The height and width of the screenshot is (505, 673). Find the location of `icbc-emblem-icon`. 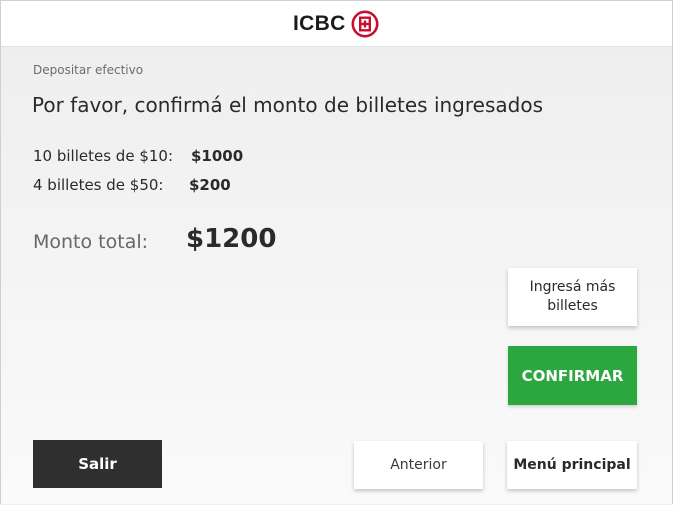

icbc-emblem-icon is located at coordinates (365, 24).